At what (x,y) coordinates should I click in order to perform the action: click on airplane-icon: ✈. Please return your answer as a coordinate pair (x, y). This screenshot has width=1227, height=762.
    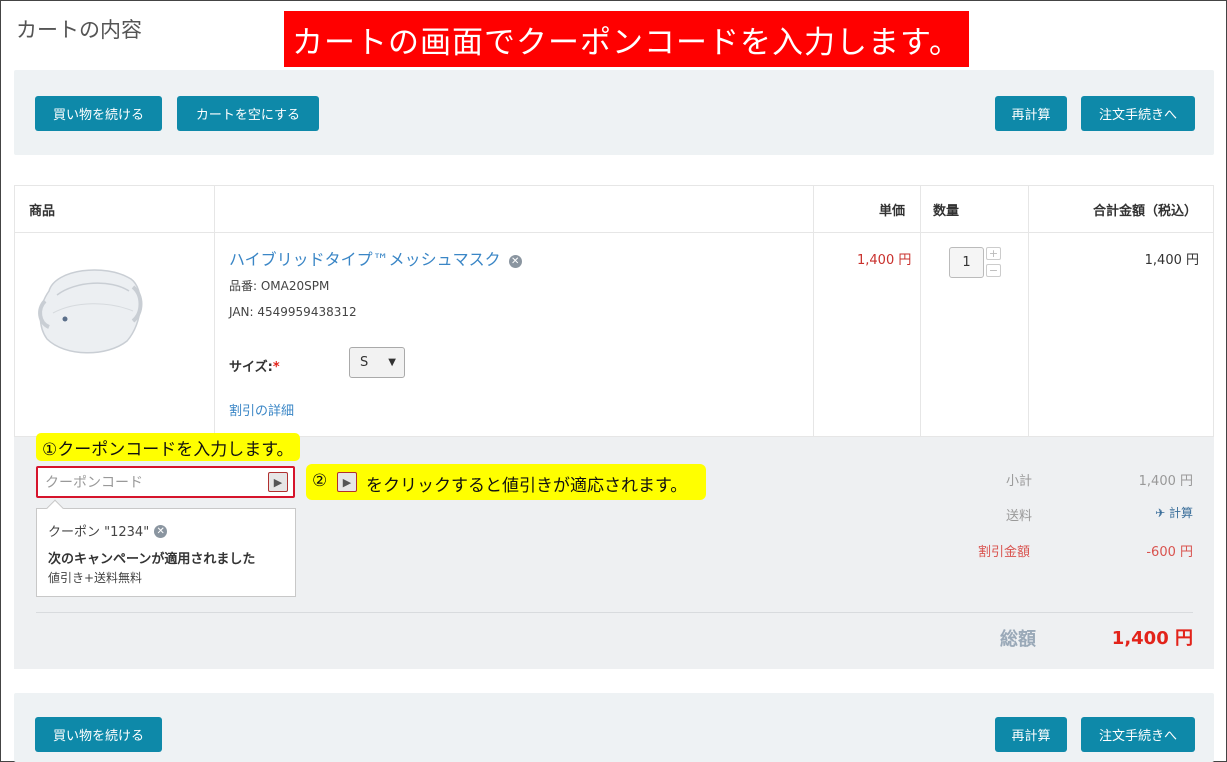
    Looking at the image, I should click on (1160, 513).